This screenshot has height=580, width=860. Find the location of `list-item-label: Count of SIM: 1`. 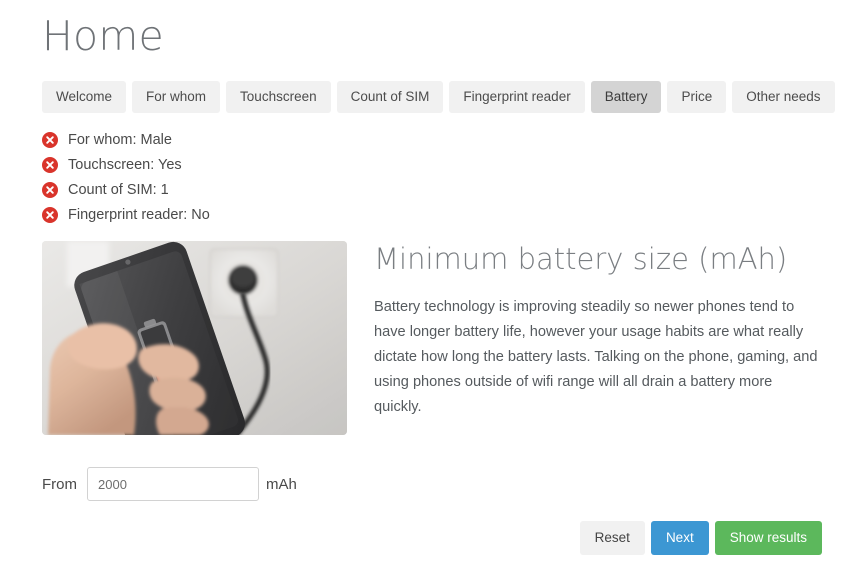

list-item-label: Count of SIM: 1 is located at coordinates (118, 189).